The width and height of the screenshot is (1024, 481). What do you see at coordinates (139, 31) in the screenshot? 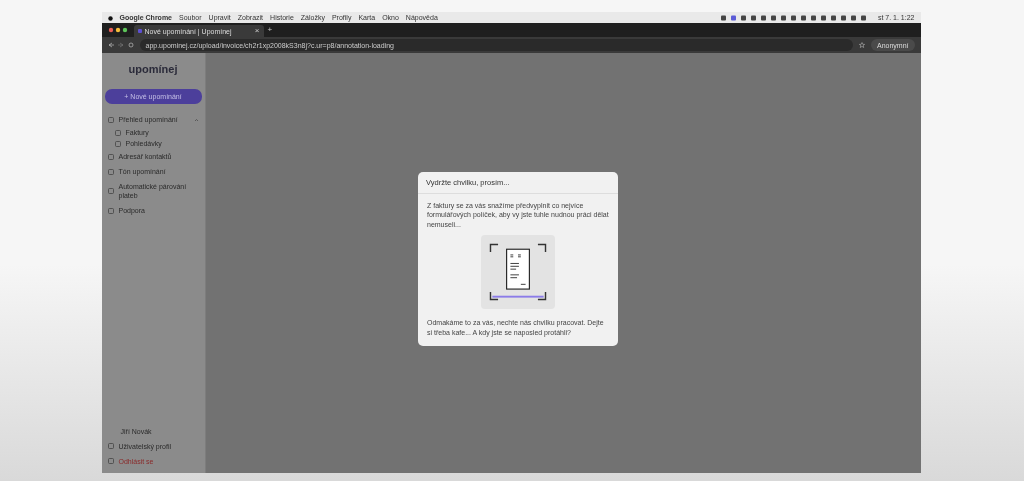
I see `favicon-icon` at bounding box center [139, 31].